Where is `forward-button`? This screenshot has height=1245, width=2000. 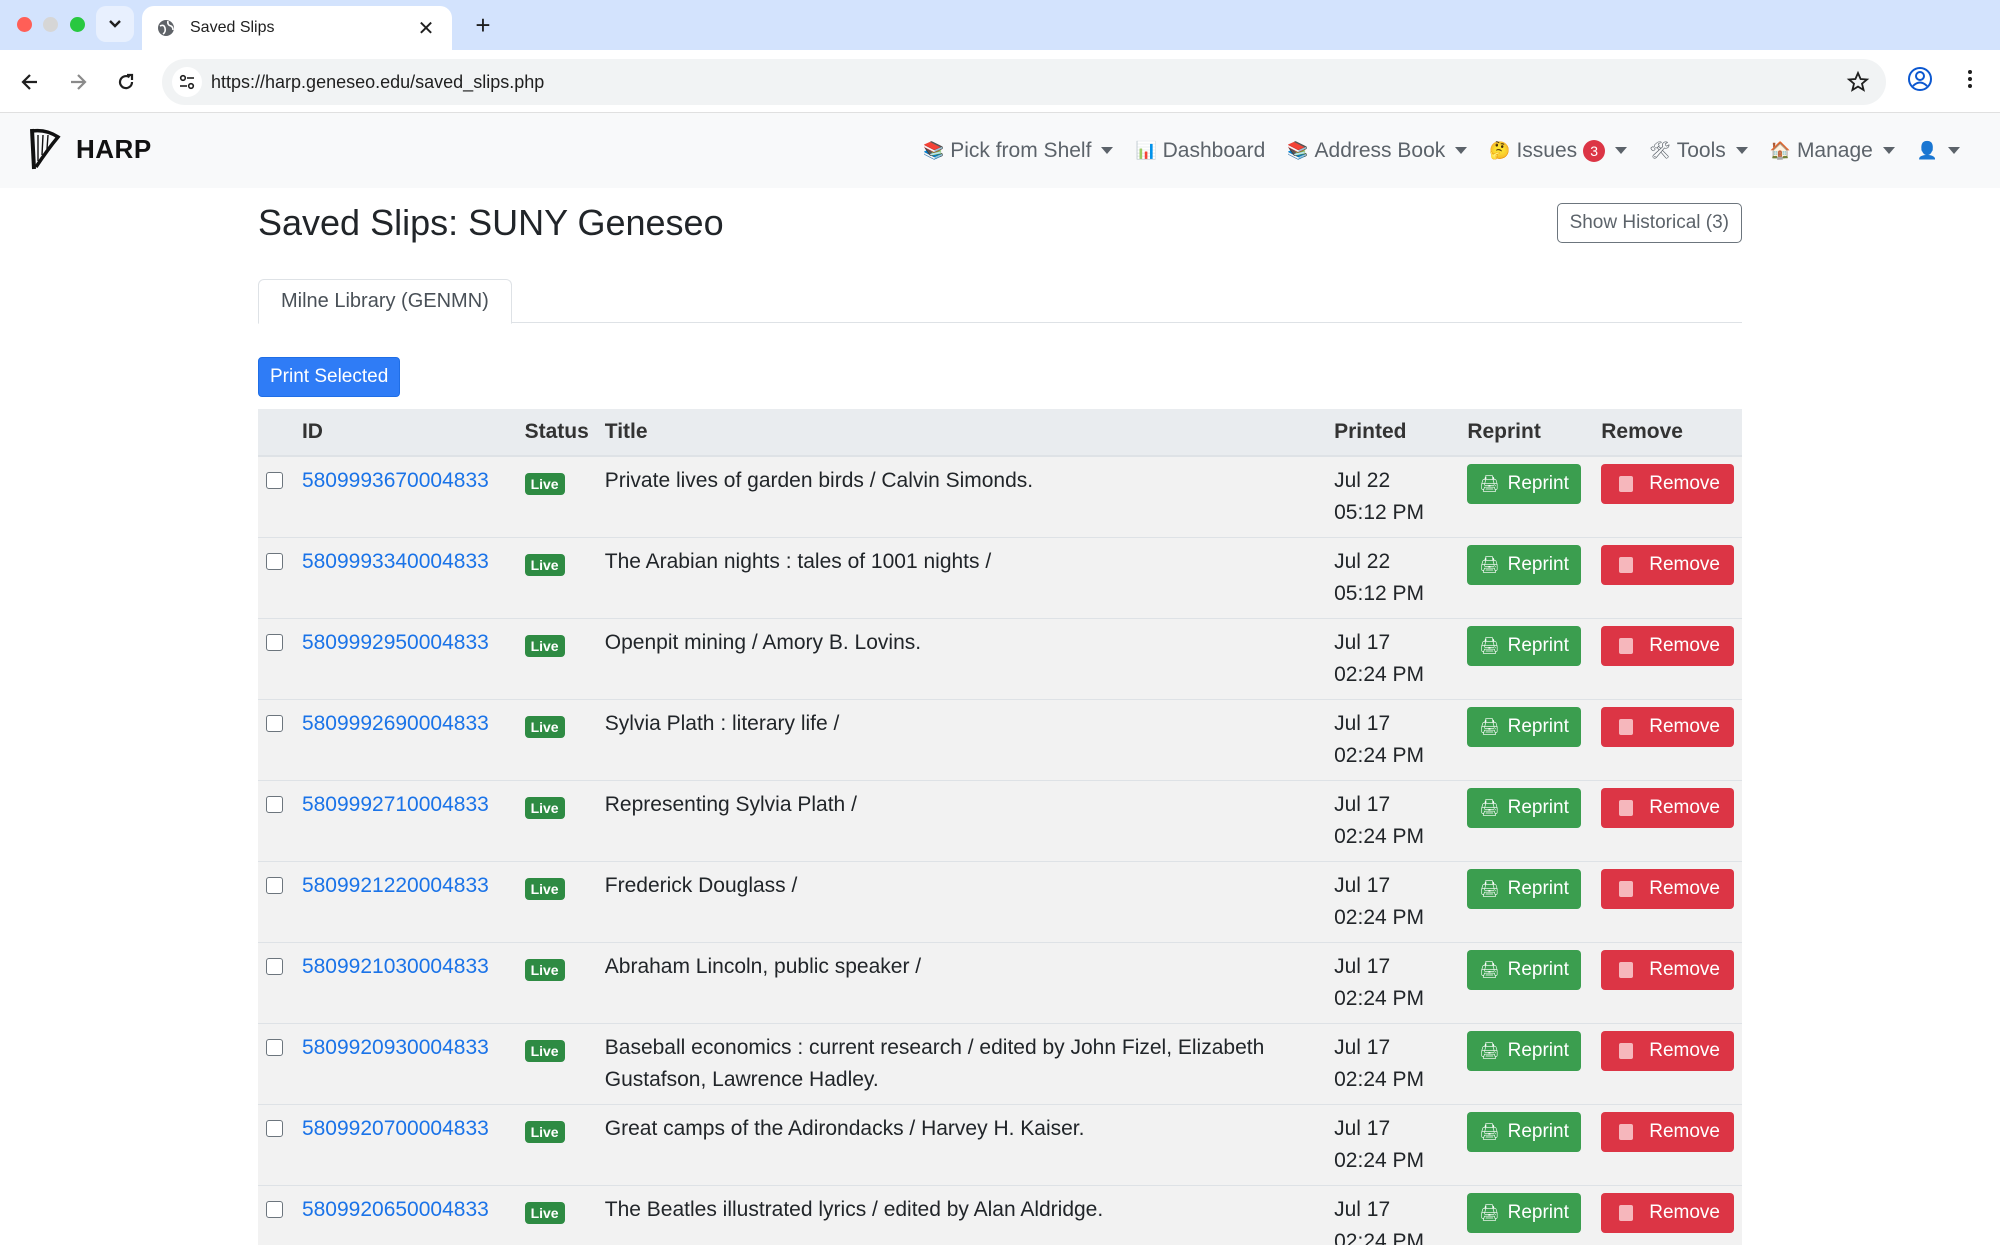 forward-button is located at coordinates (78, 82).